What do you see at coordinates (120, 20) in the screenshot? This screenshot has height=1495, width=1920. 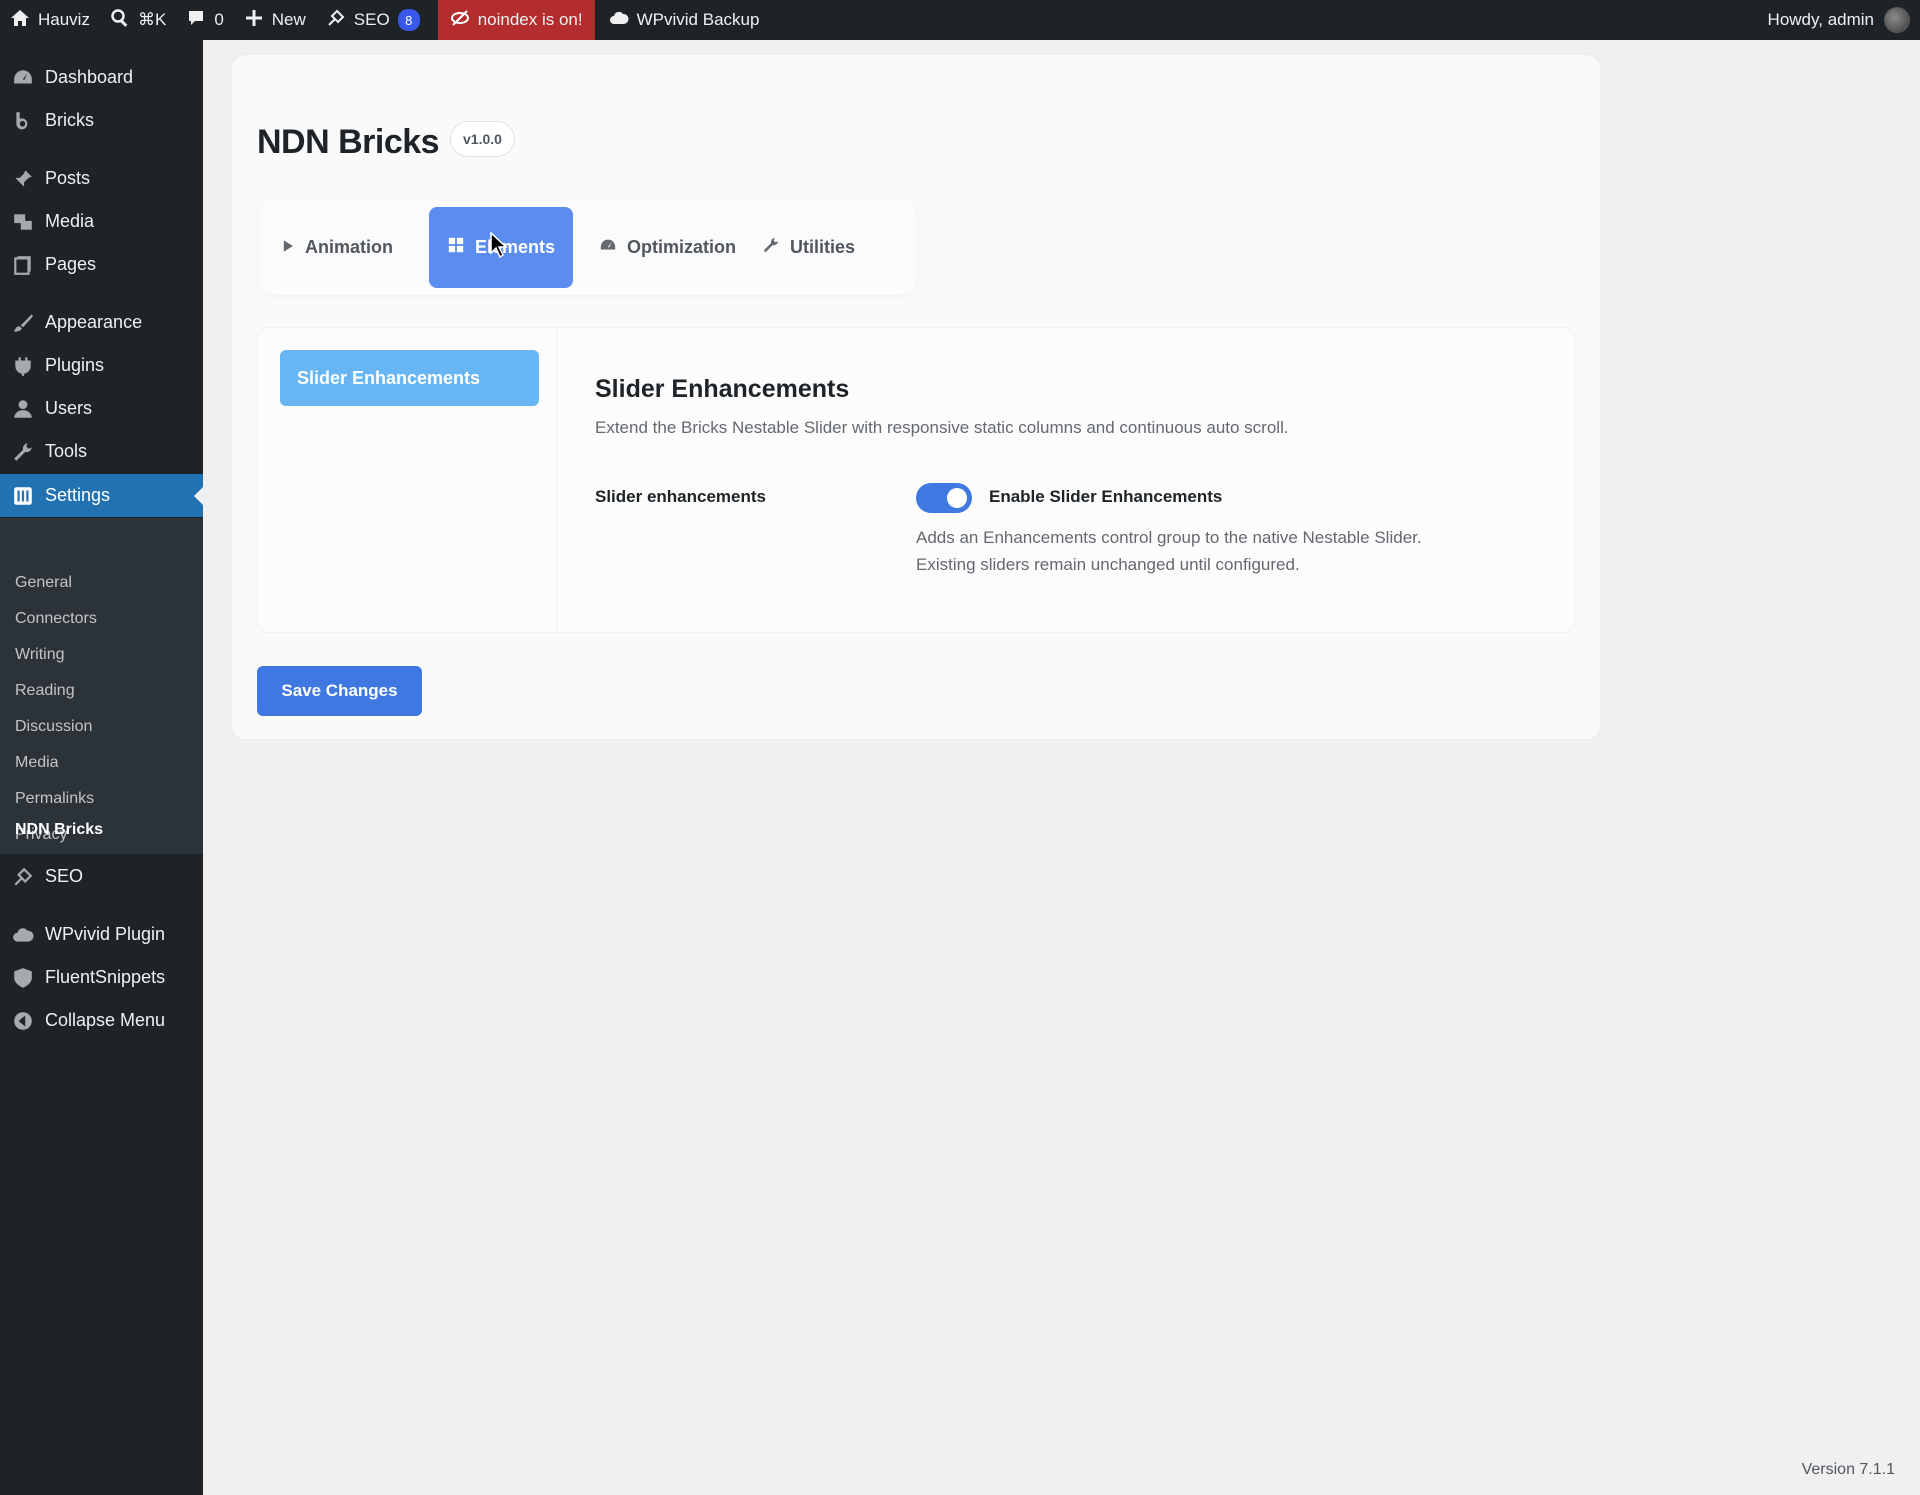 I see `search-icon` at bounding box center [120, 20].